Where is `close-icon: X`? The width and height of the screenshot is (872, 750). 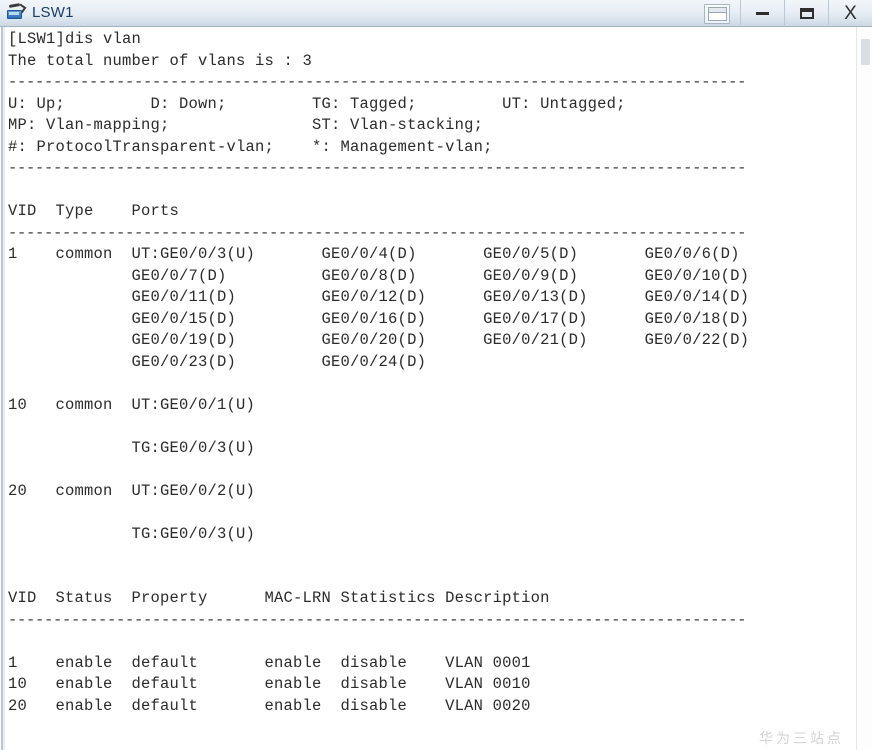 close-icon: X is located at coordinates (850, 13).